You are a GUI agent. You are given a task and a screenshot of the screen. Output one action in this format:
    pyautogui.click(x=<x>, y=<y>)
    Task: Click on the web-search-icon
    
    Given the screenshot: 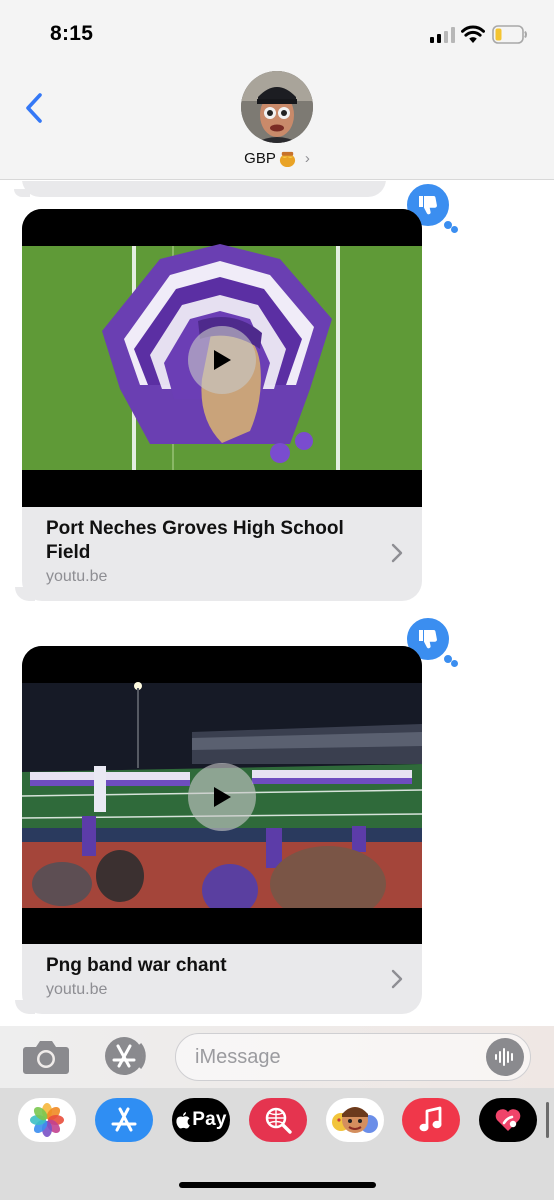 What is the action you would take?
    pyautogui.click(x=278, y=1120)
    